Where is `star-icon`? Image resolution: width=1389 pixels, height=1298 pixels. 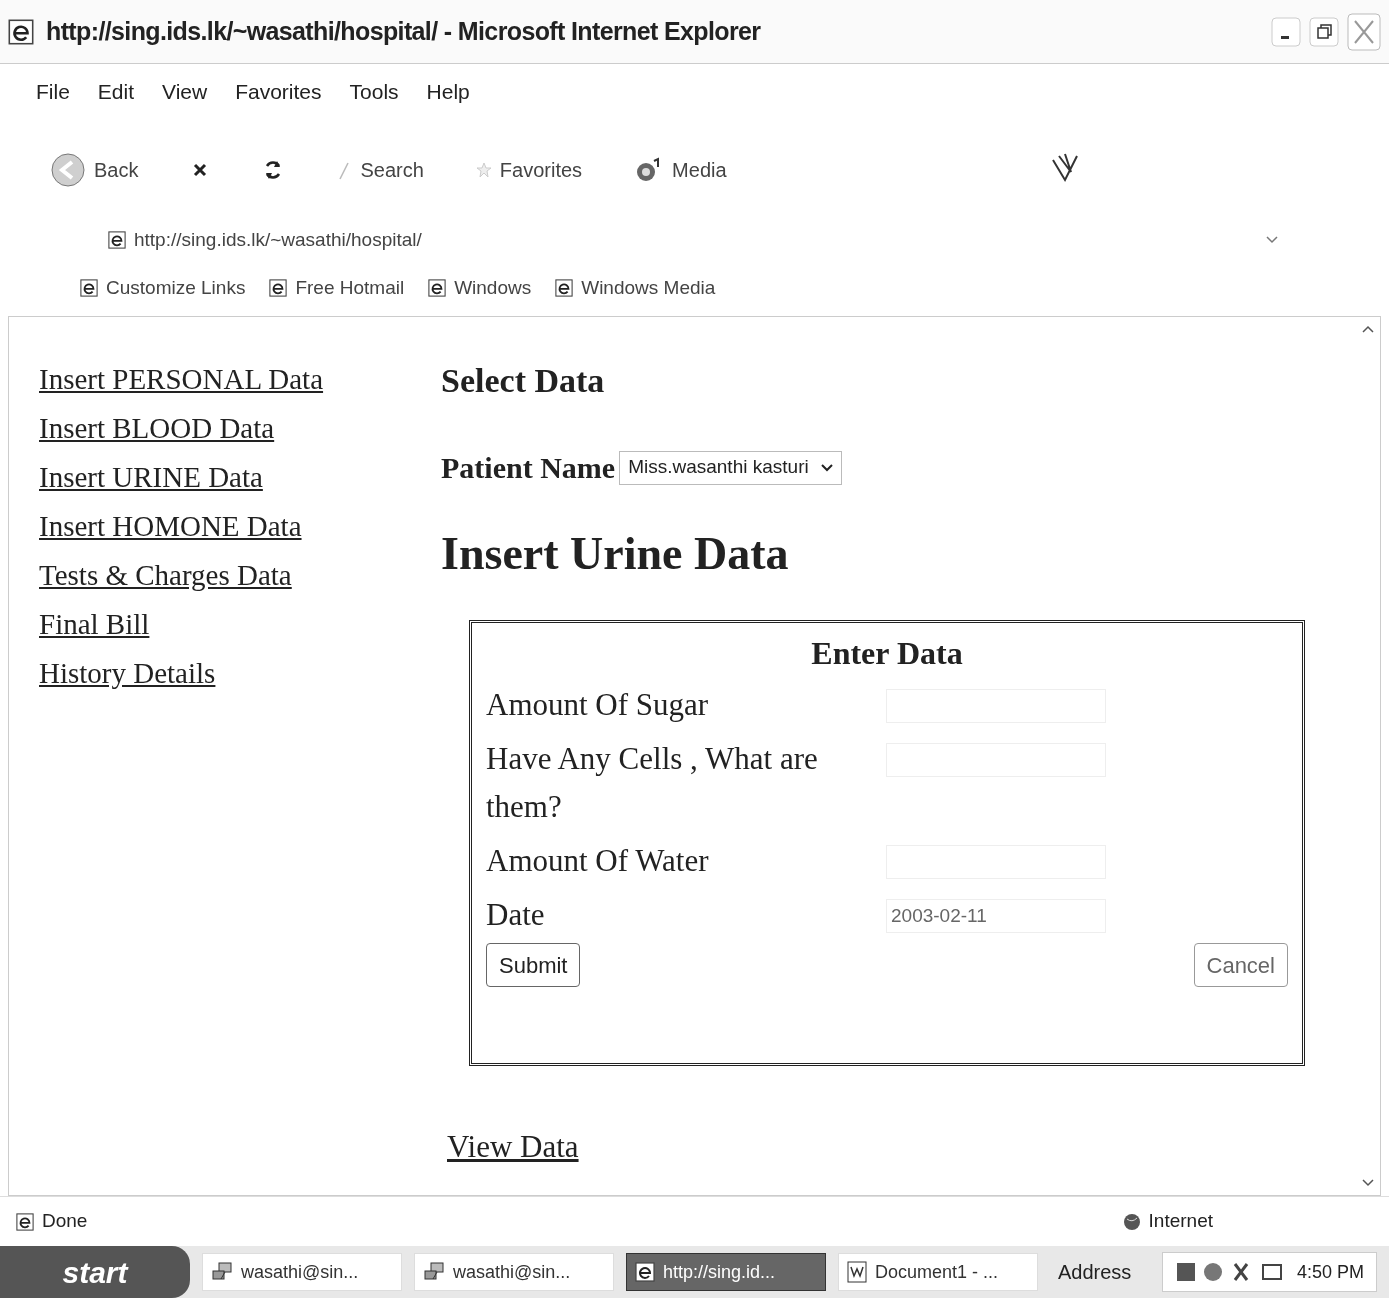 star-icon is located at coordinates (483, 170).